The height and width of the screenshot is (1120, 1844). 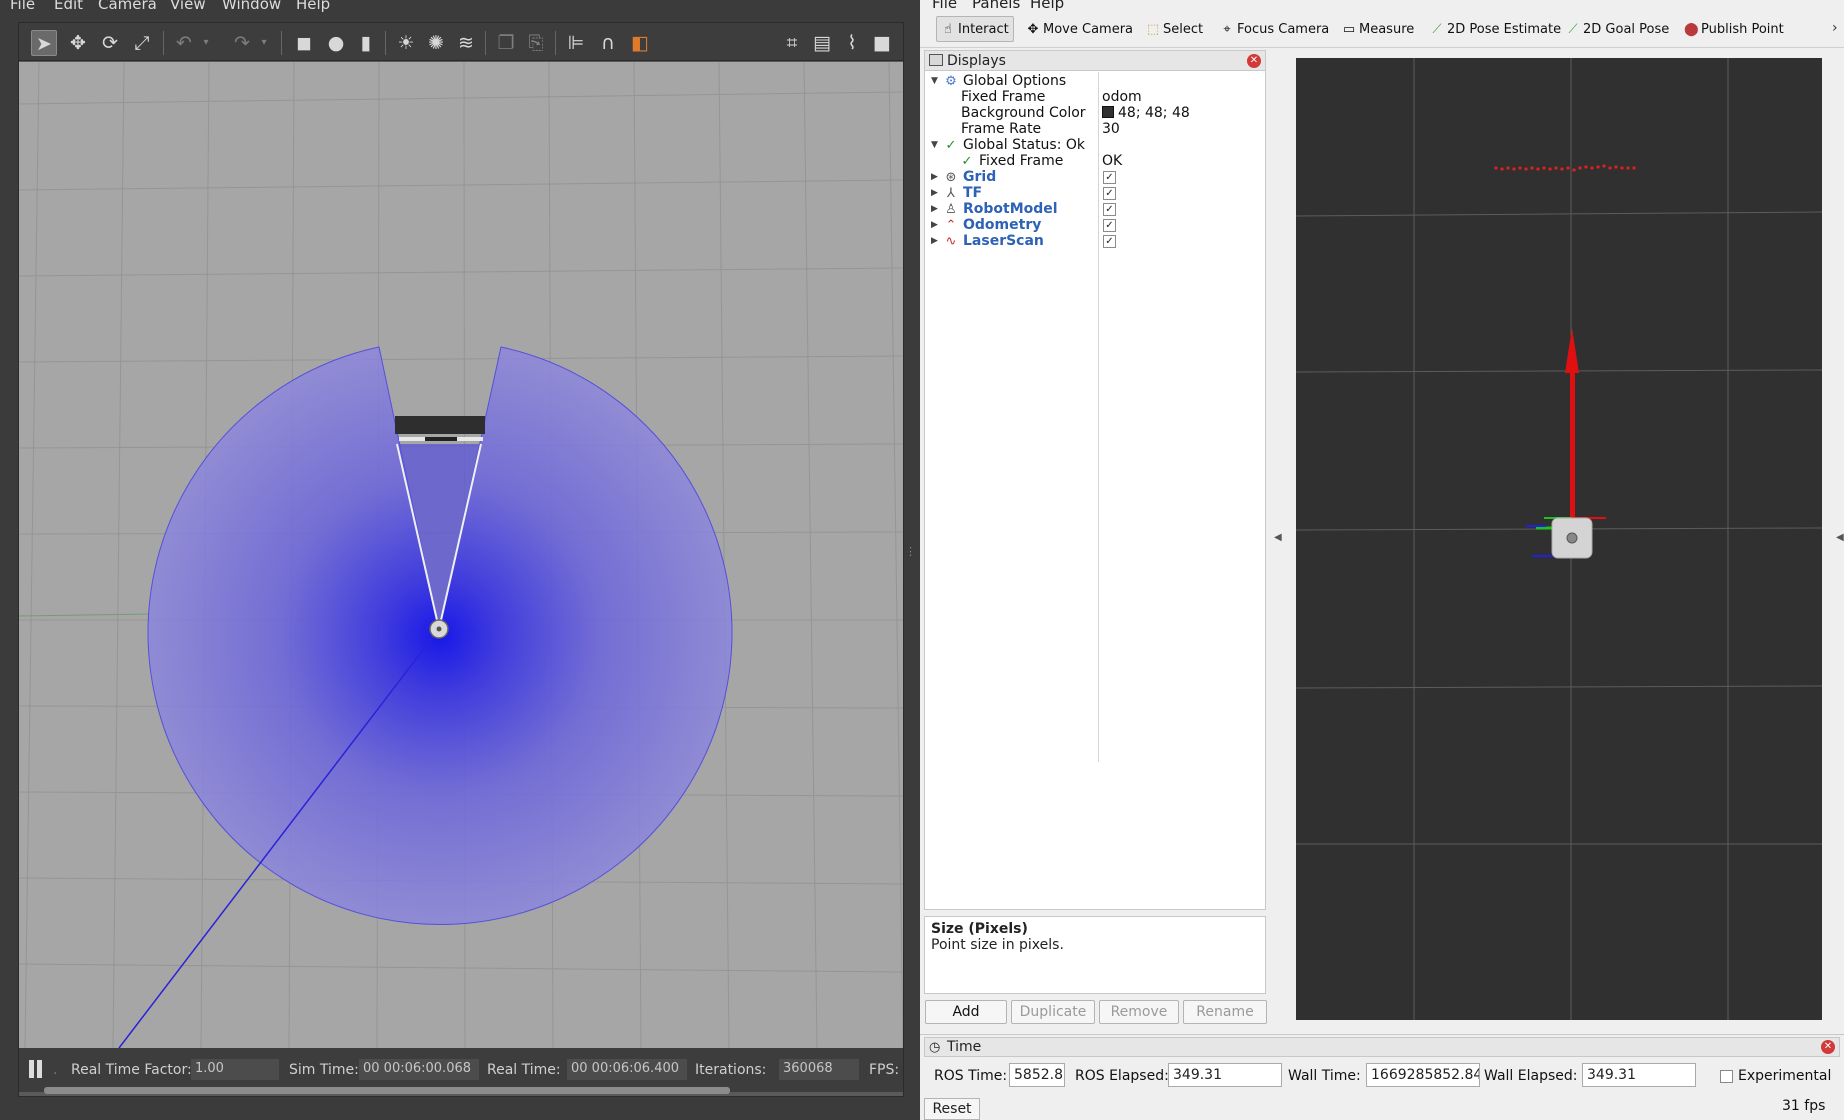 I want to click on pose-estimate-tool: ⟋ 2D Pose Estimate, so click(x=1495, y=30).